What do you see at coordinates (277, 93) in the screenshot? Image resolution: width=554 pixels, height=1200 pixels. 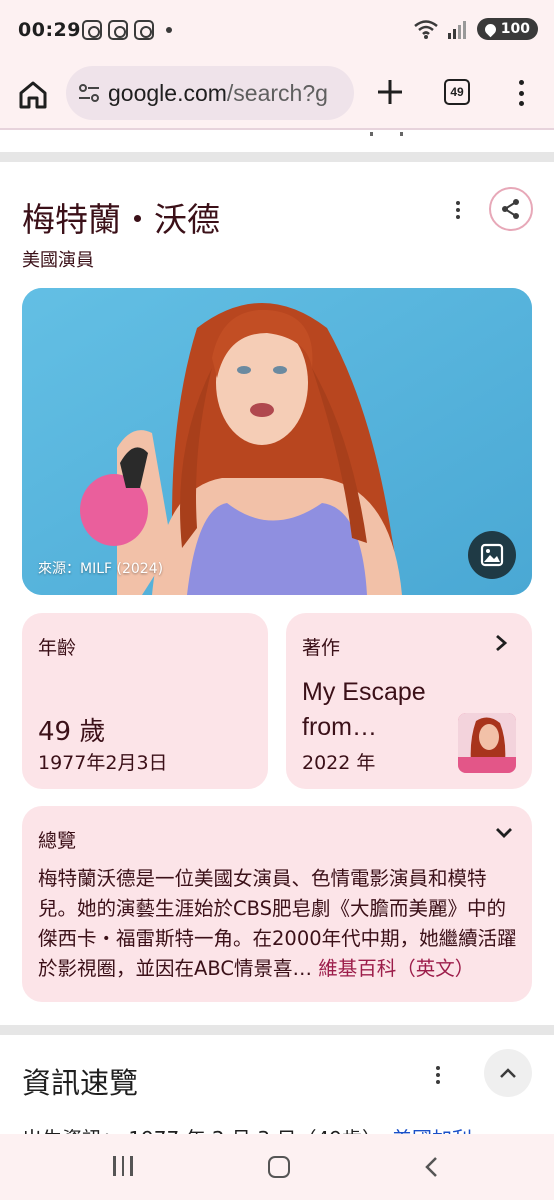 I see `url-path: /search?g` at bounding box center [277, 93].